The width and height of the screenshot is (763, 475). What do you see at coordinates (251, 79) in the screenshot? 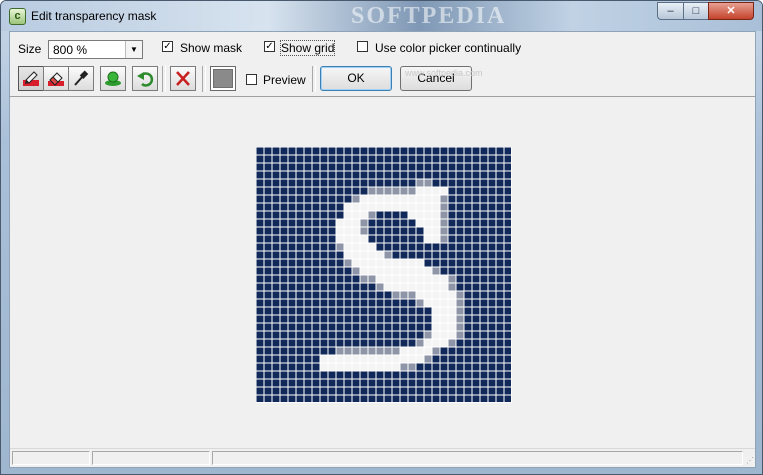
I see `preview-checkbox` at bounding box center [251, 79].